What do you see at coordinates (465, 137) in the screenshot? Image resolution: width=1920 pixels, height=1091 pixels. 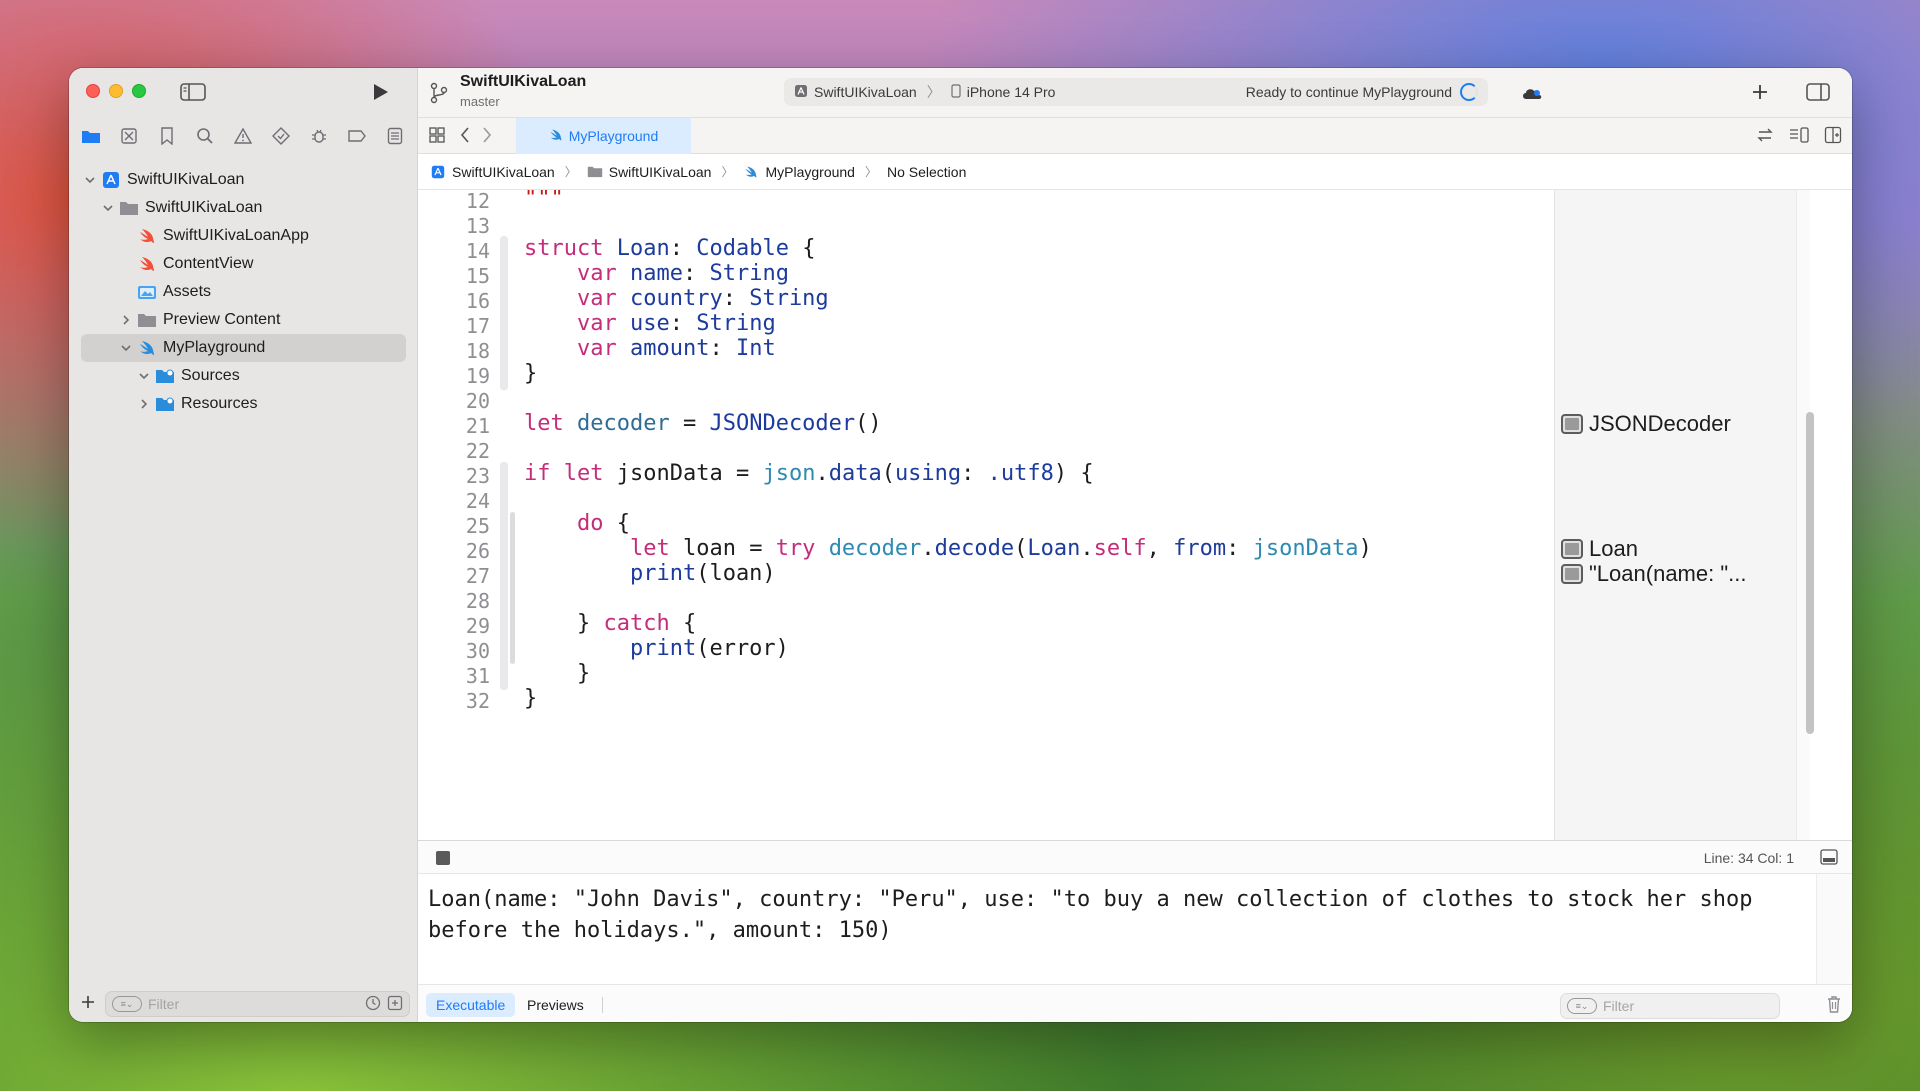 I see `back-chevron-icon` at bounding box center [465, 137].